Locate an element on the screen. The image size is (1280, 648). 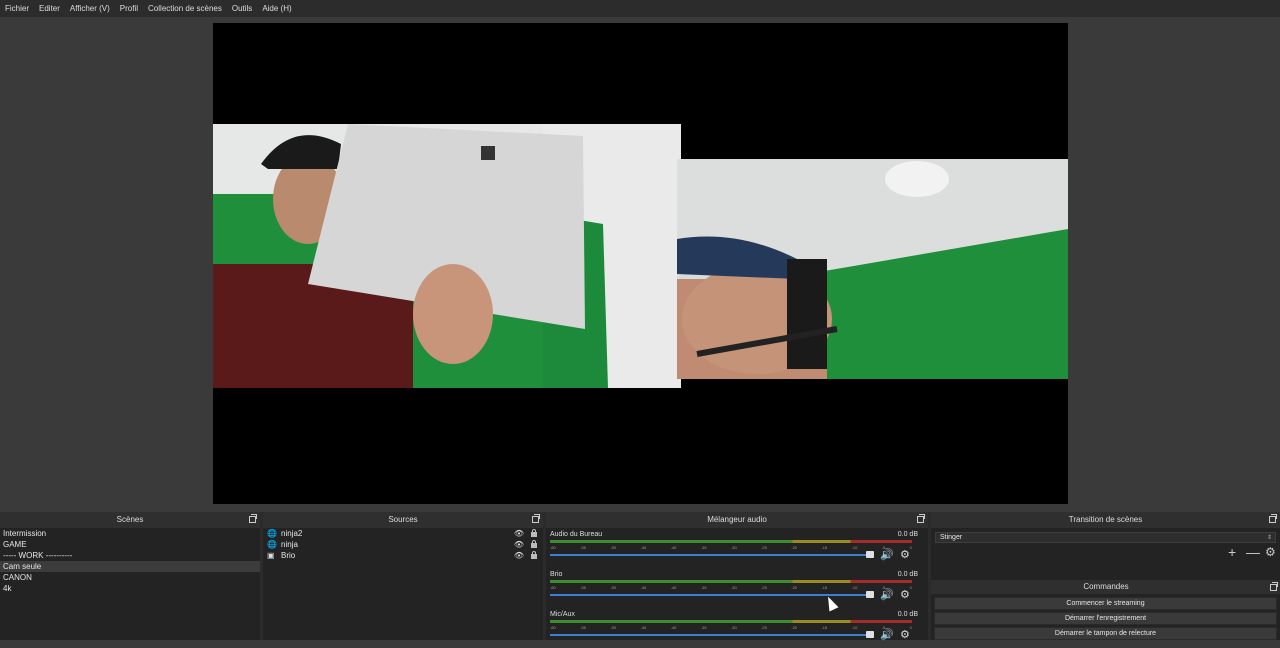
source-label: Brio is located at coordinates (288, 555).